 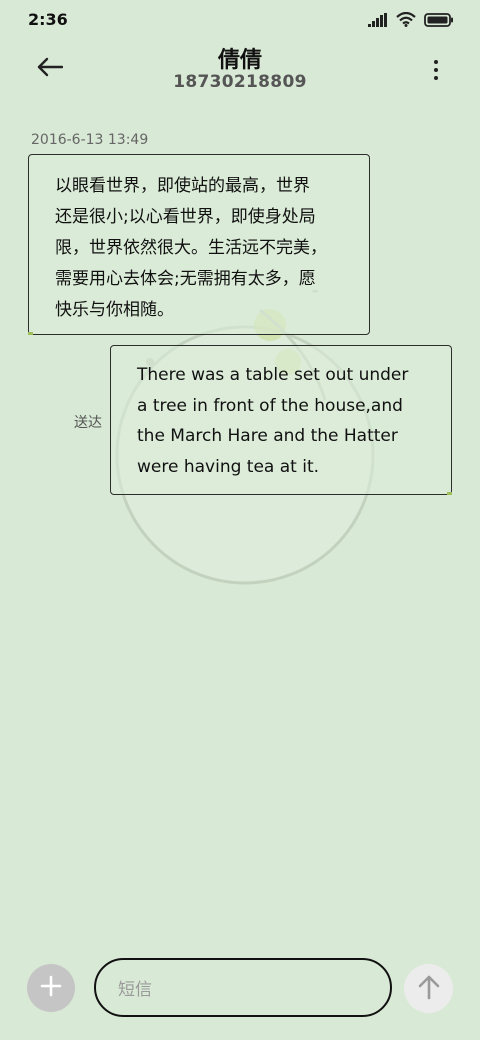 I want to click on message-line: There was a table set out under, so click(x=273, y=375).